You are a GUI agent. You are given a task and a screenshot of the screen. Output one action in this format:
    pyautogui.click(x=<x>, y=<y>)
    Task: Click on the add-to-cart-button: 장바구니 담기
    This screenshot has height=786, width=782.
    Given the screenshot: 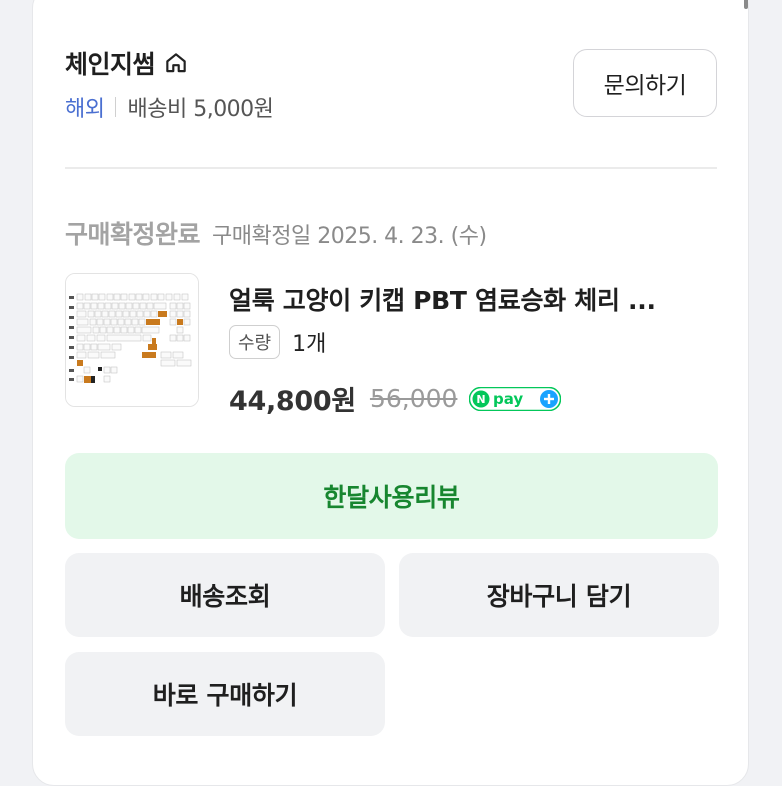 What is the action you would take?
    pyautogui.click(x=559, y=595)
    